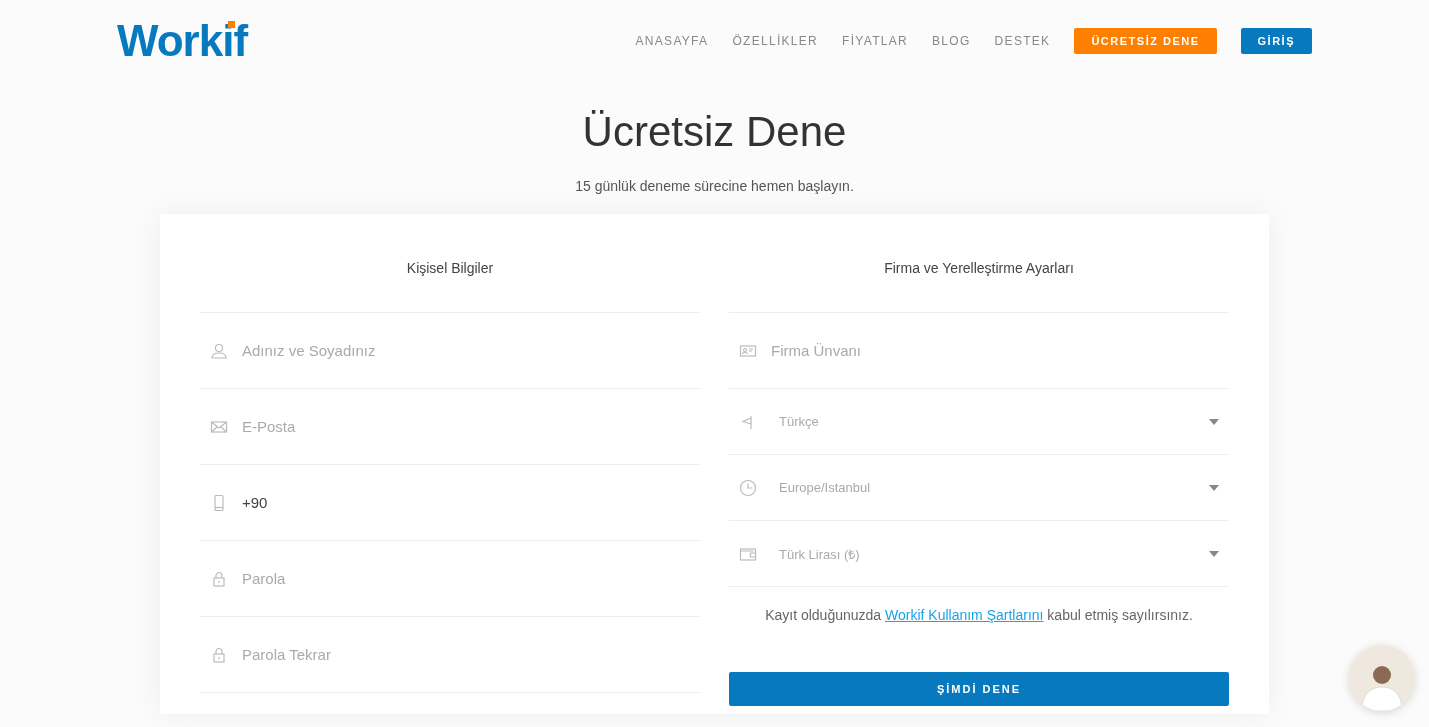 The height and width of the screenshot is (727, 1429). What do you see at coordinates (1145, 41) in the screenshot?
I see `trial-button: ÜCRETSİZ DENE` at bounding box center [1145, 41].